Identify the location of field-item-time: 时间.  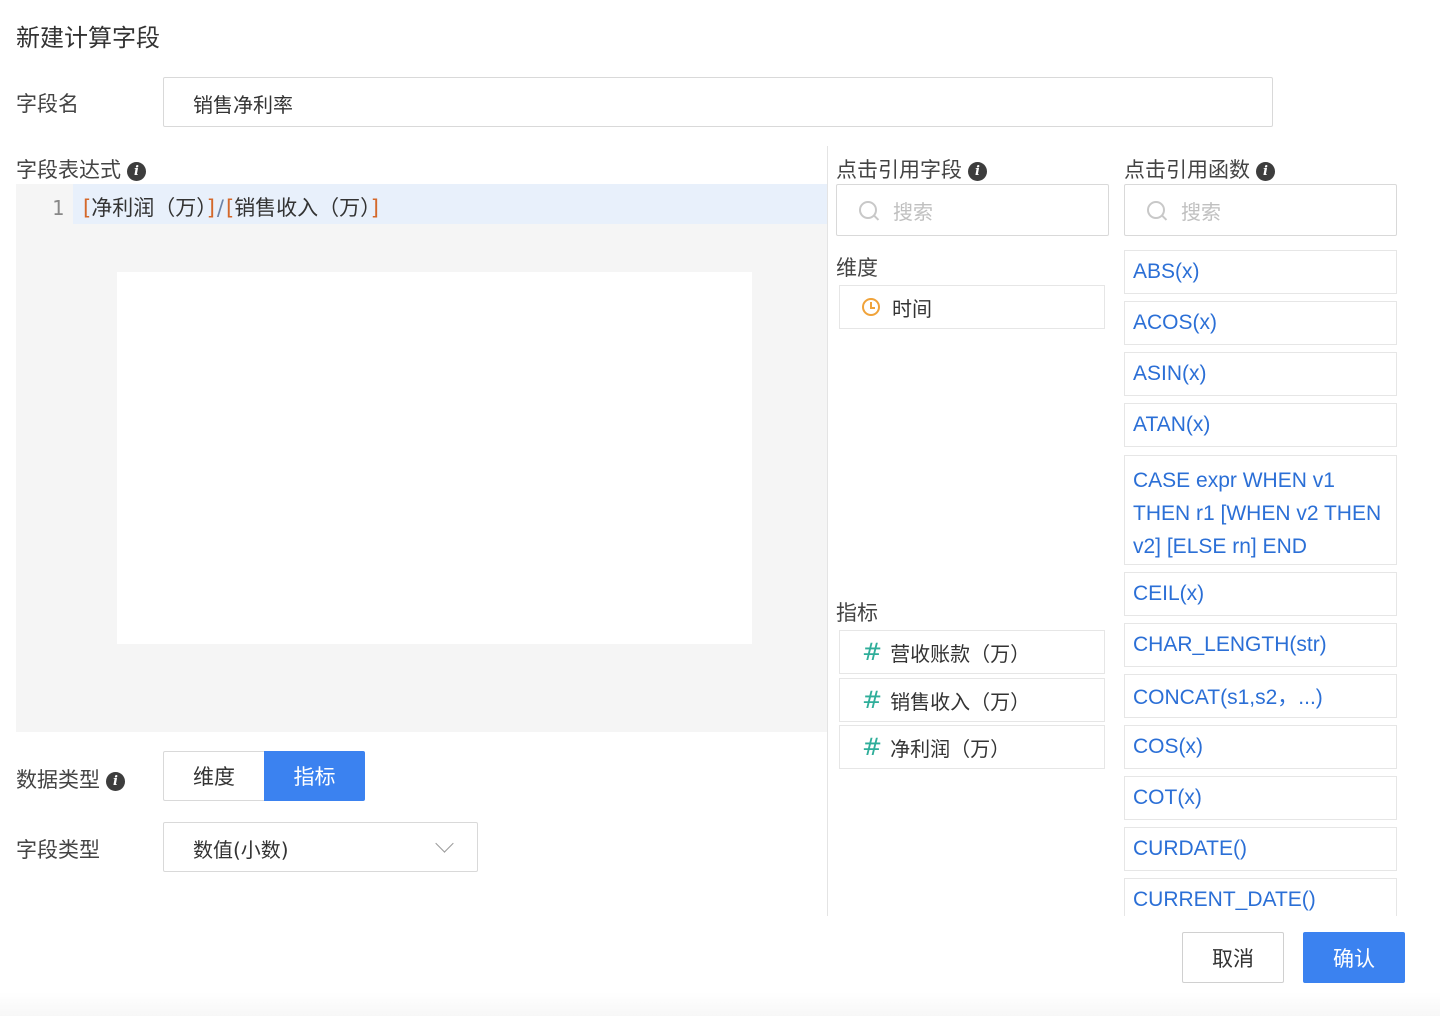
(972, 307).